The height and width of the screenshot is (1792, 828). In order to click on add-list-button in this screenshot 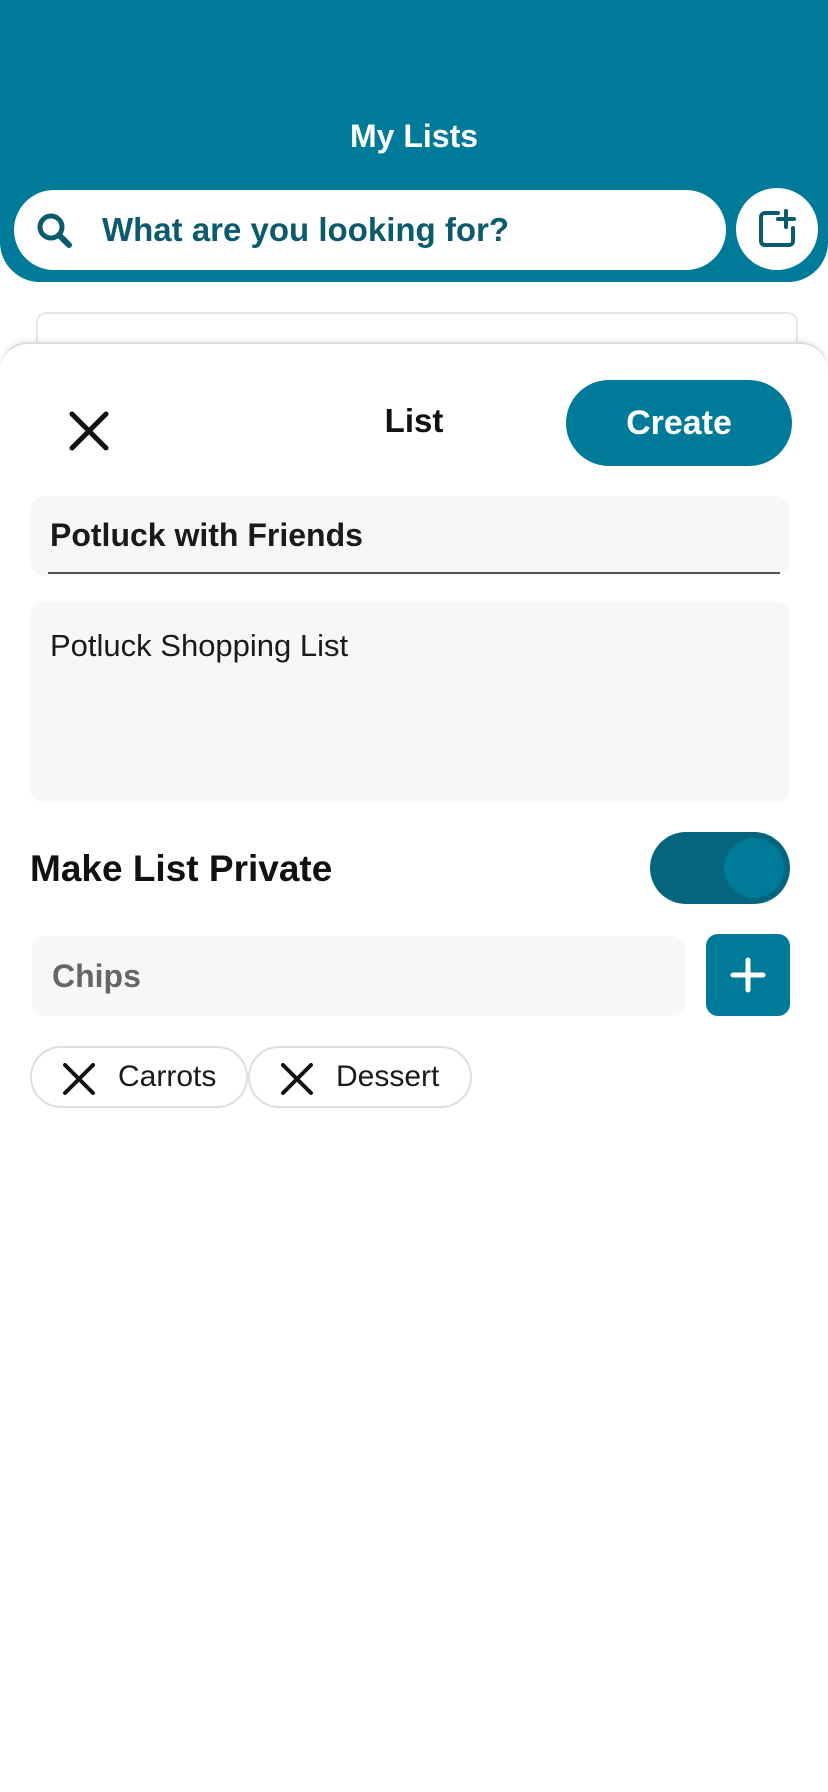, I will do `click(777, 229)`.